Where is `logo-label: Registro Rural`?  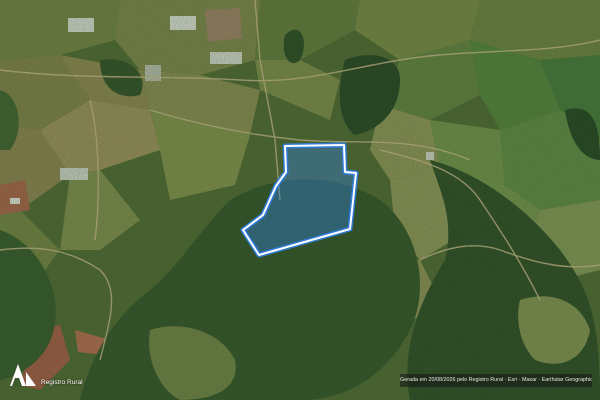 logo-label: Registro Rural is located at coordinates (62, 382).